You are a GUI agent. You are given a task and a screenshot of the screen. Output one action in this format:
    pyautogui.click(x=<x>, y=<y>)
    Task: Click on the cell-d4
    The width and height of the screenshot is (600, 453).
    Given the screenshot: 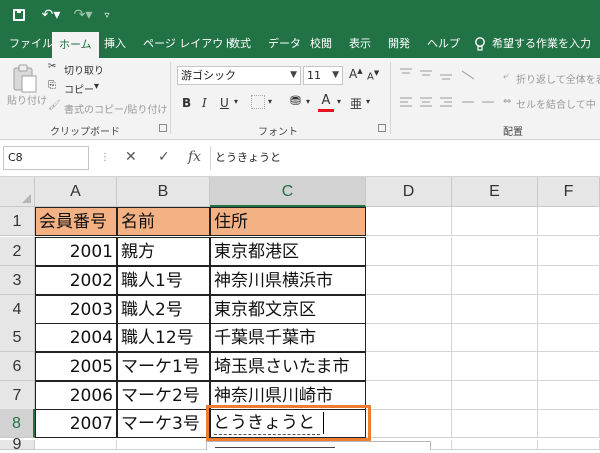 What is the action you would take?
    pyautogui.click(x=409, y=309)
    